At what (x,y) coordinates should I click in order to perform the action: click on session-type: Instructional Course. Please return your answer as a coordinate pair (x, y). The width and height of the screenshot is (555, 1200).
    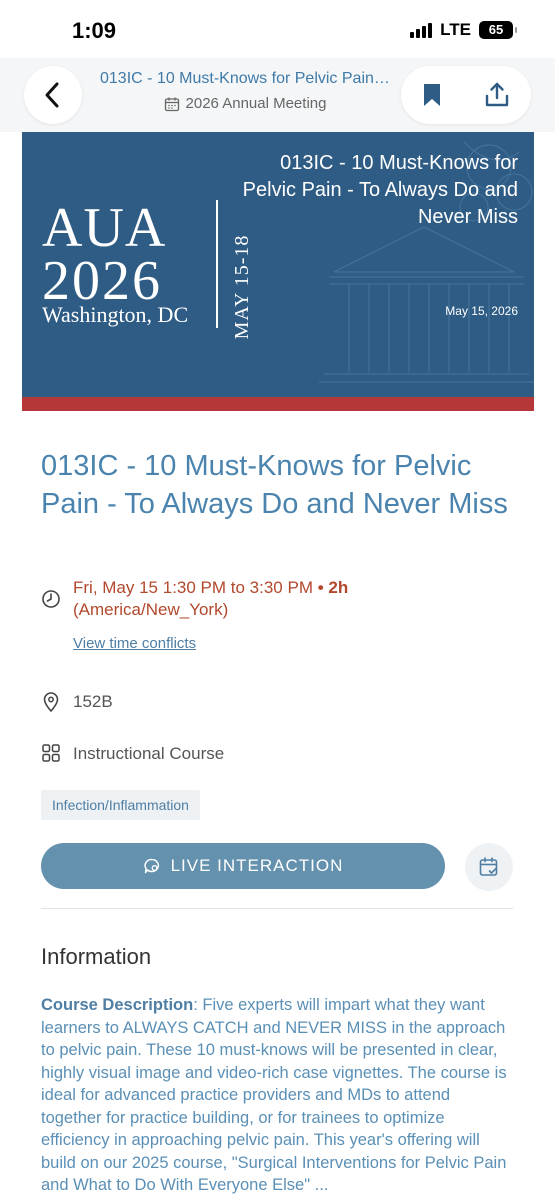
    Looking at the image, I should click on (149, 753).